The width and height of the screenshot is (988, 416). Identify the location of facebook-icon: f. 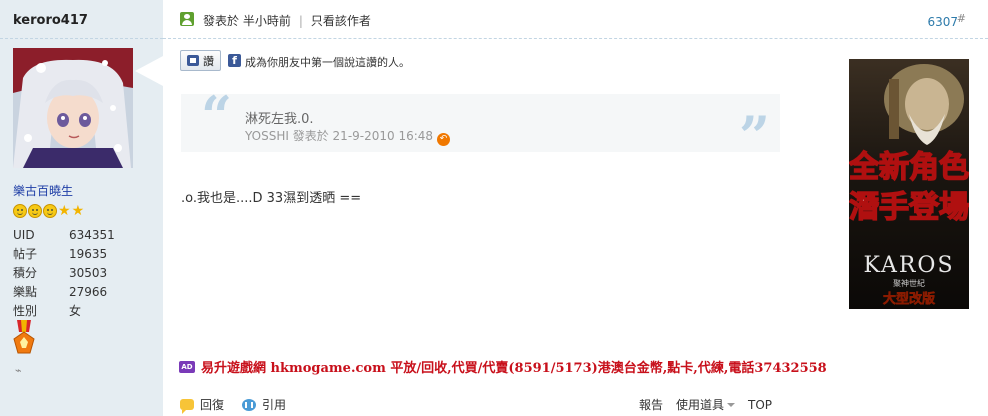
(234, 60).